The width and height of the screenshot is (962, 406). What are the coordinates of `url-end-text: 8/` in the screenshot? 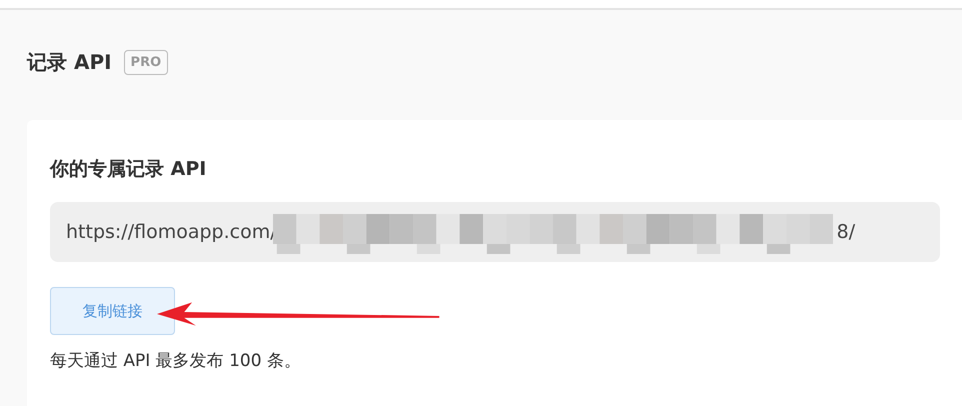 It's located at (846, 232).